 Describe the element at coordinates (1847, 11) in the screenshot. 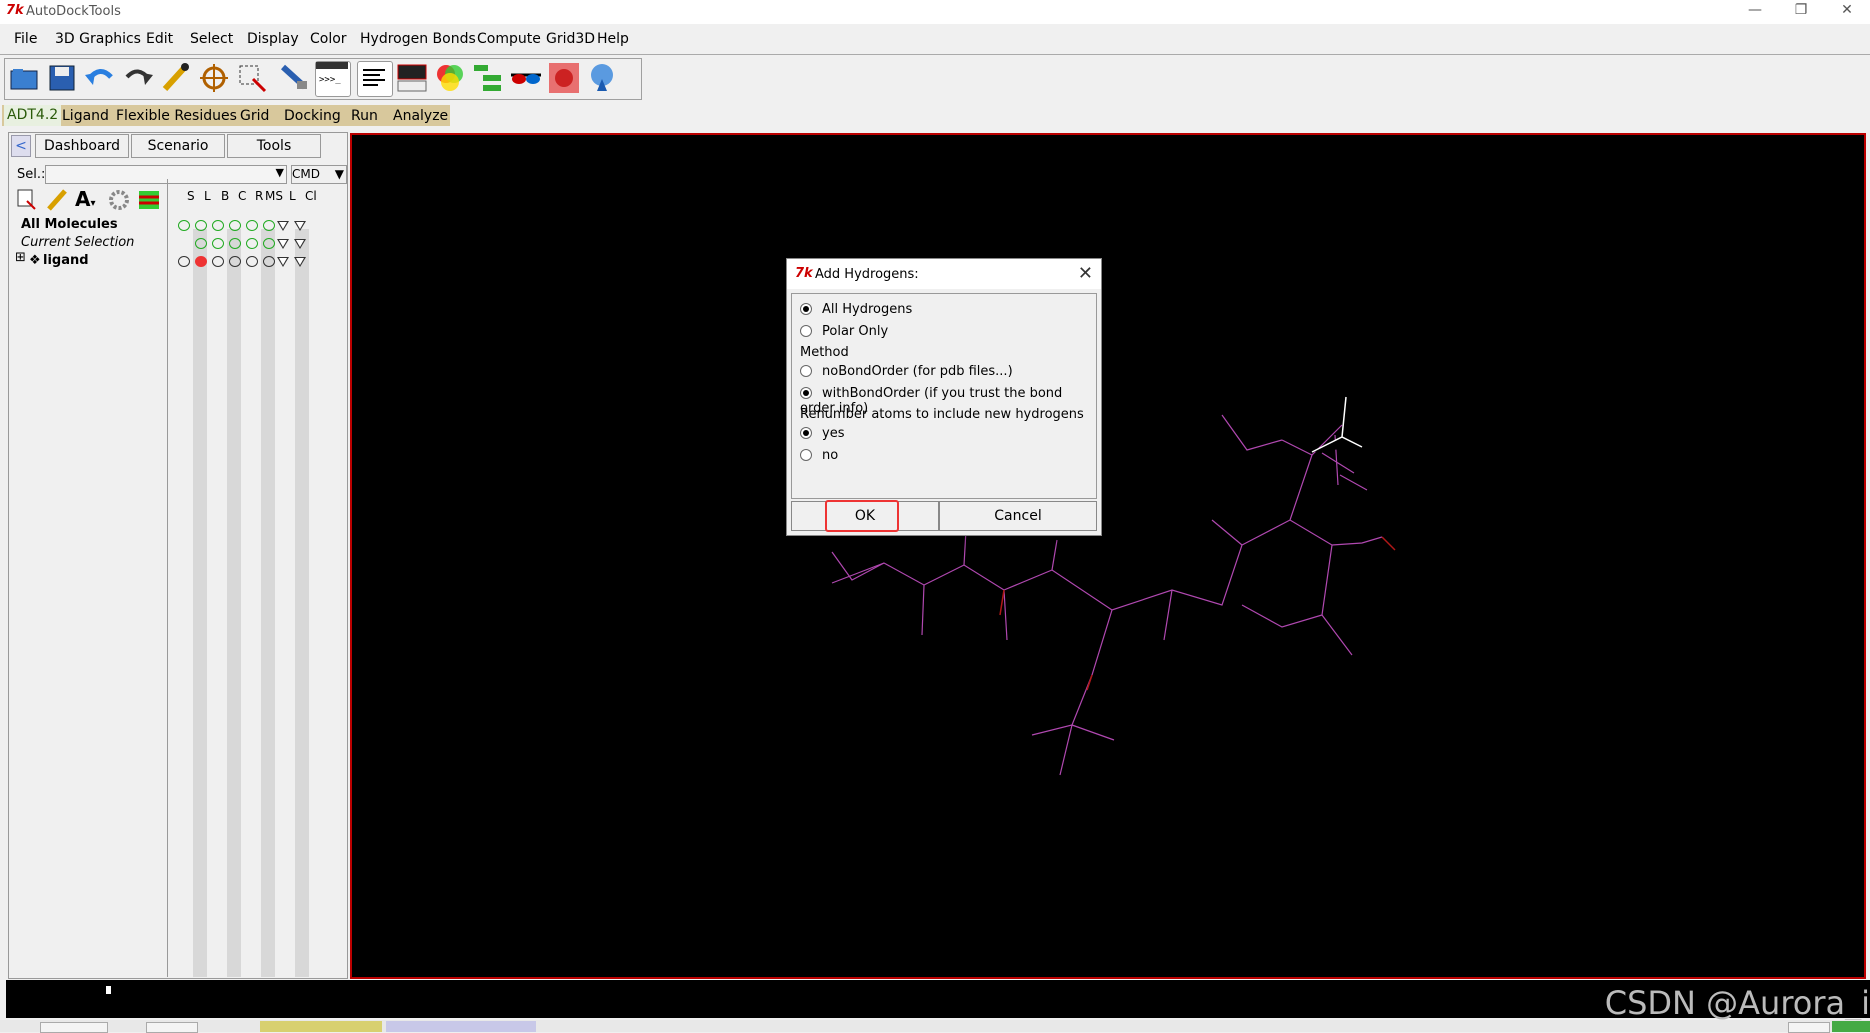

I see `close-window-button: ✕` at that location.